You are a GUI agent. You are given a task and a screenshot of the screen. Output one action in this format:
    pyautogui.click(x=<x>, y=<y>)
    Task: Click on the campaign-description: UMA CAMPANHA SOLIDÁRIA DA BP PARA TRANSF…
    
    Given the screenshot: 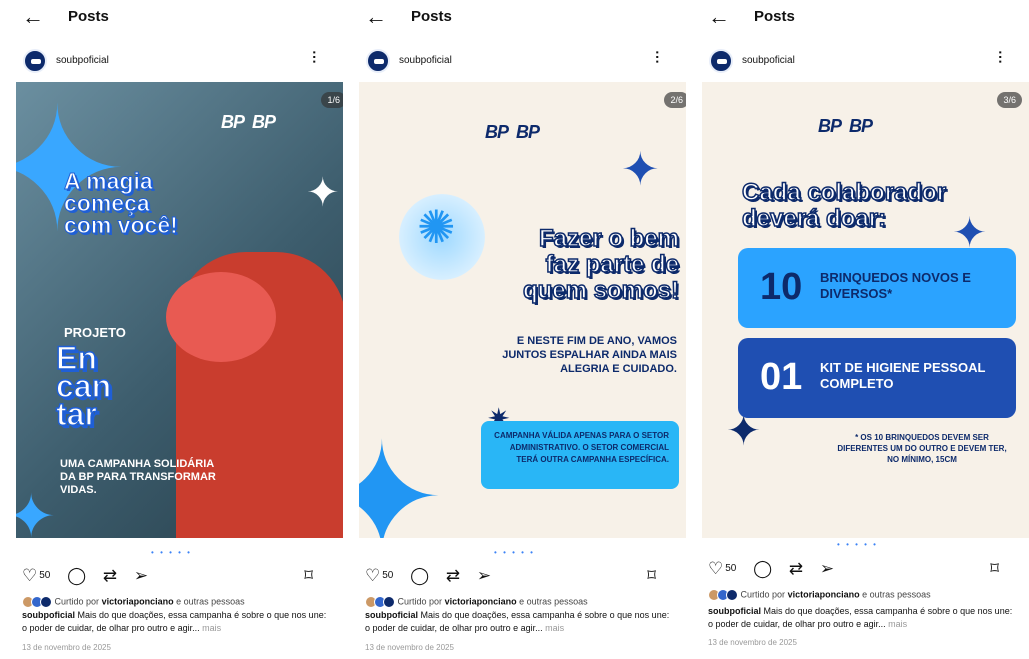 What is the action you would take?
    pyautogui.click(x=138, y=477)
    